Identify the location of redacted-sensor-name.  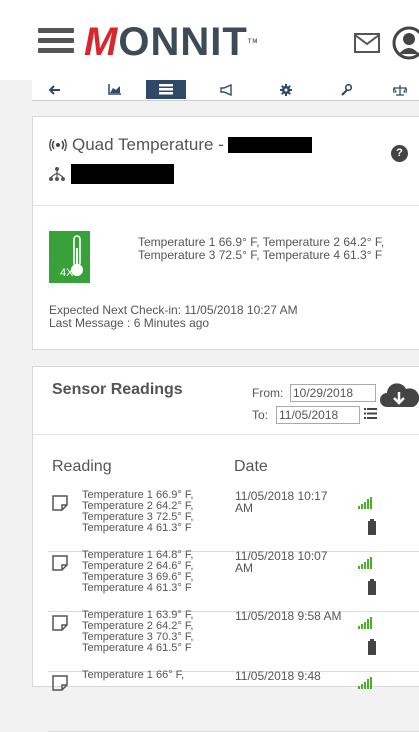
(269, 145).